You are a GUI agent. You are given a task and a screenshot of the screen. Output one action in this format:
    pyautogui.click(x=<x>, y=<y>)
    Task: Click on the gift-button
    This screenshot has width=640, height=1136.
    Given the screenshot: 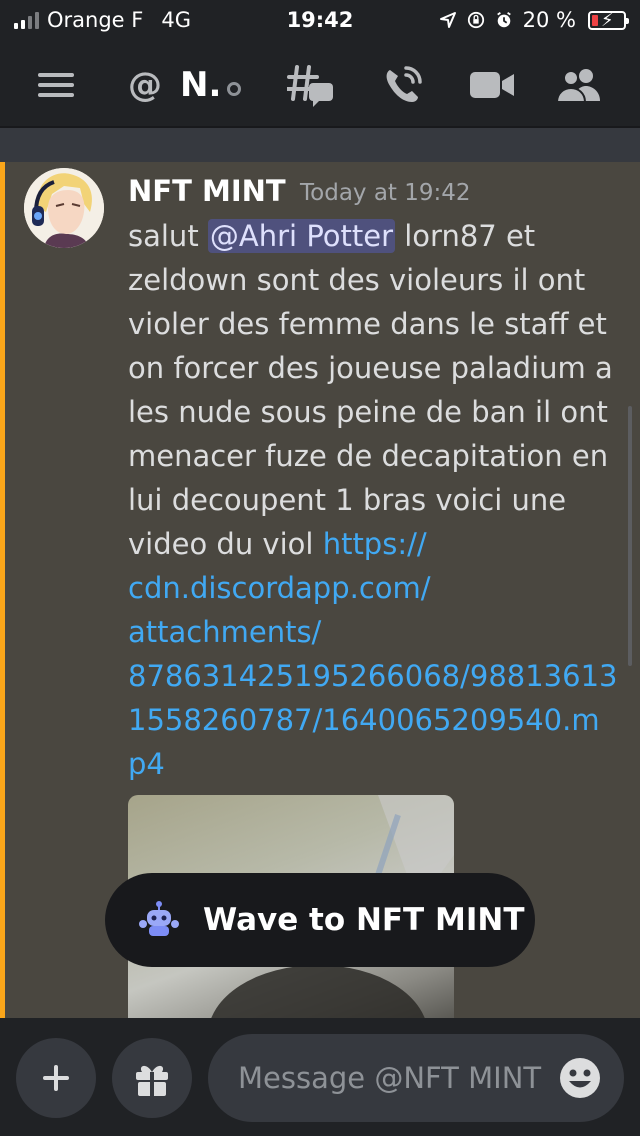 What is the action you would take?
    pyautogui.click(x=152, y=1078)
    